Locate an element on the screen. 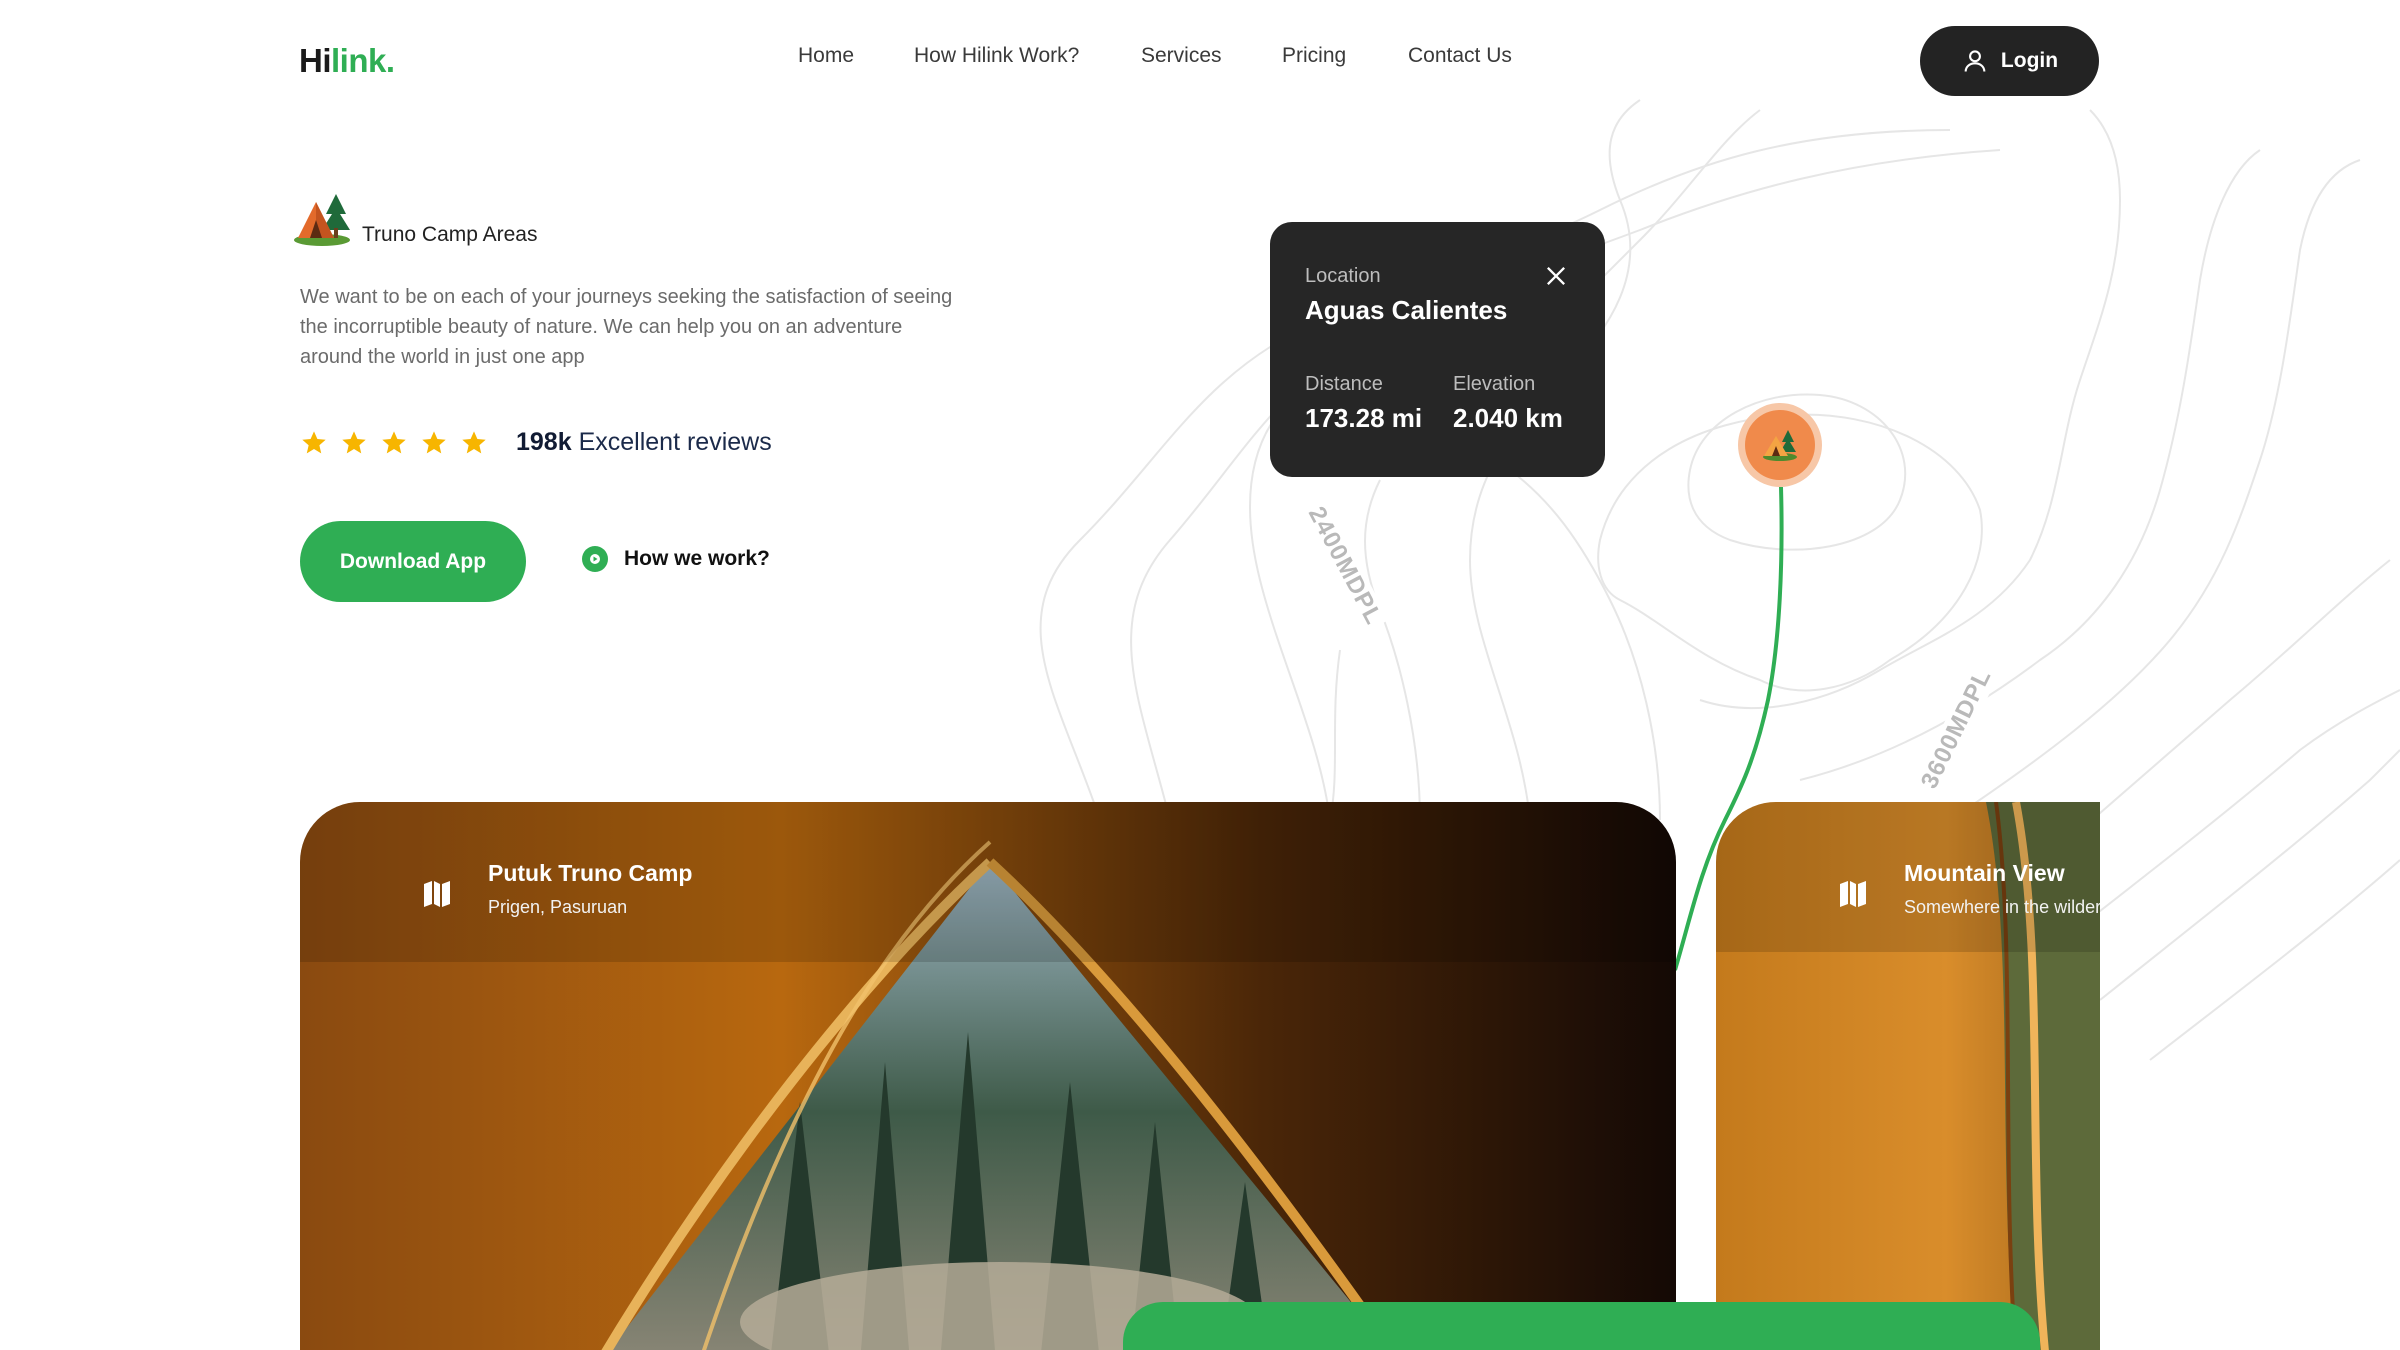 This screenshot has width=2400, height=1350. login-label: Login is located at coordinates (2029, 60).